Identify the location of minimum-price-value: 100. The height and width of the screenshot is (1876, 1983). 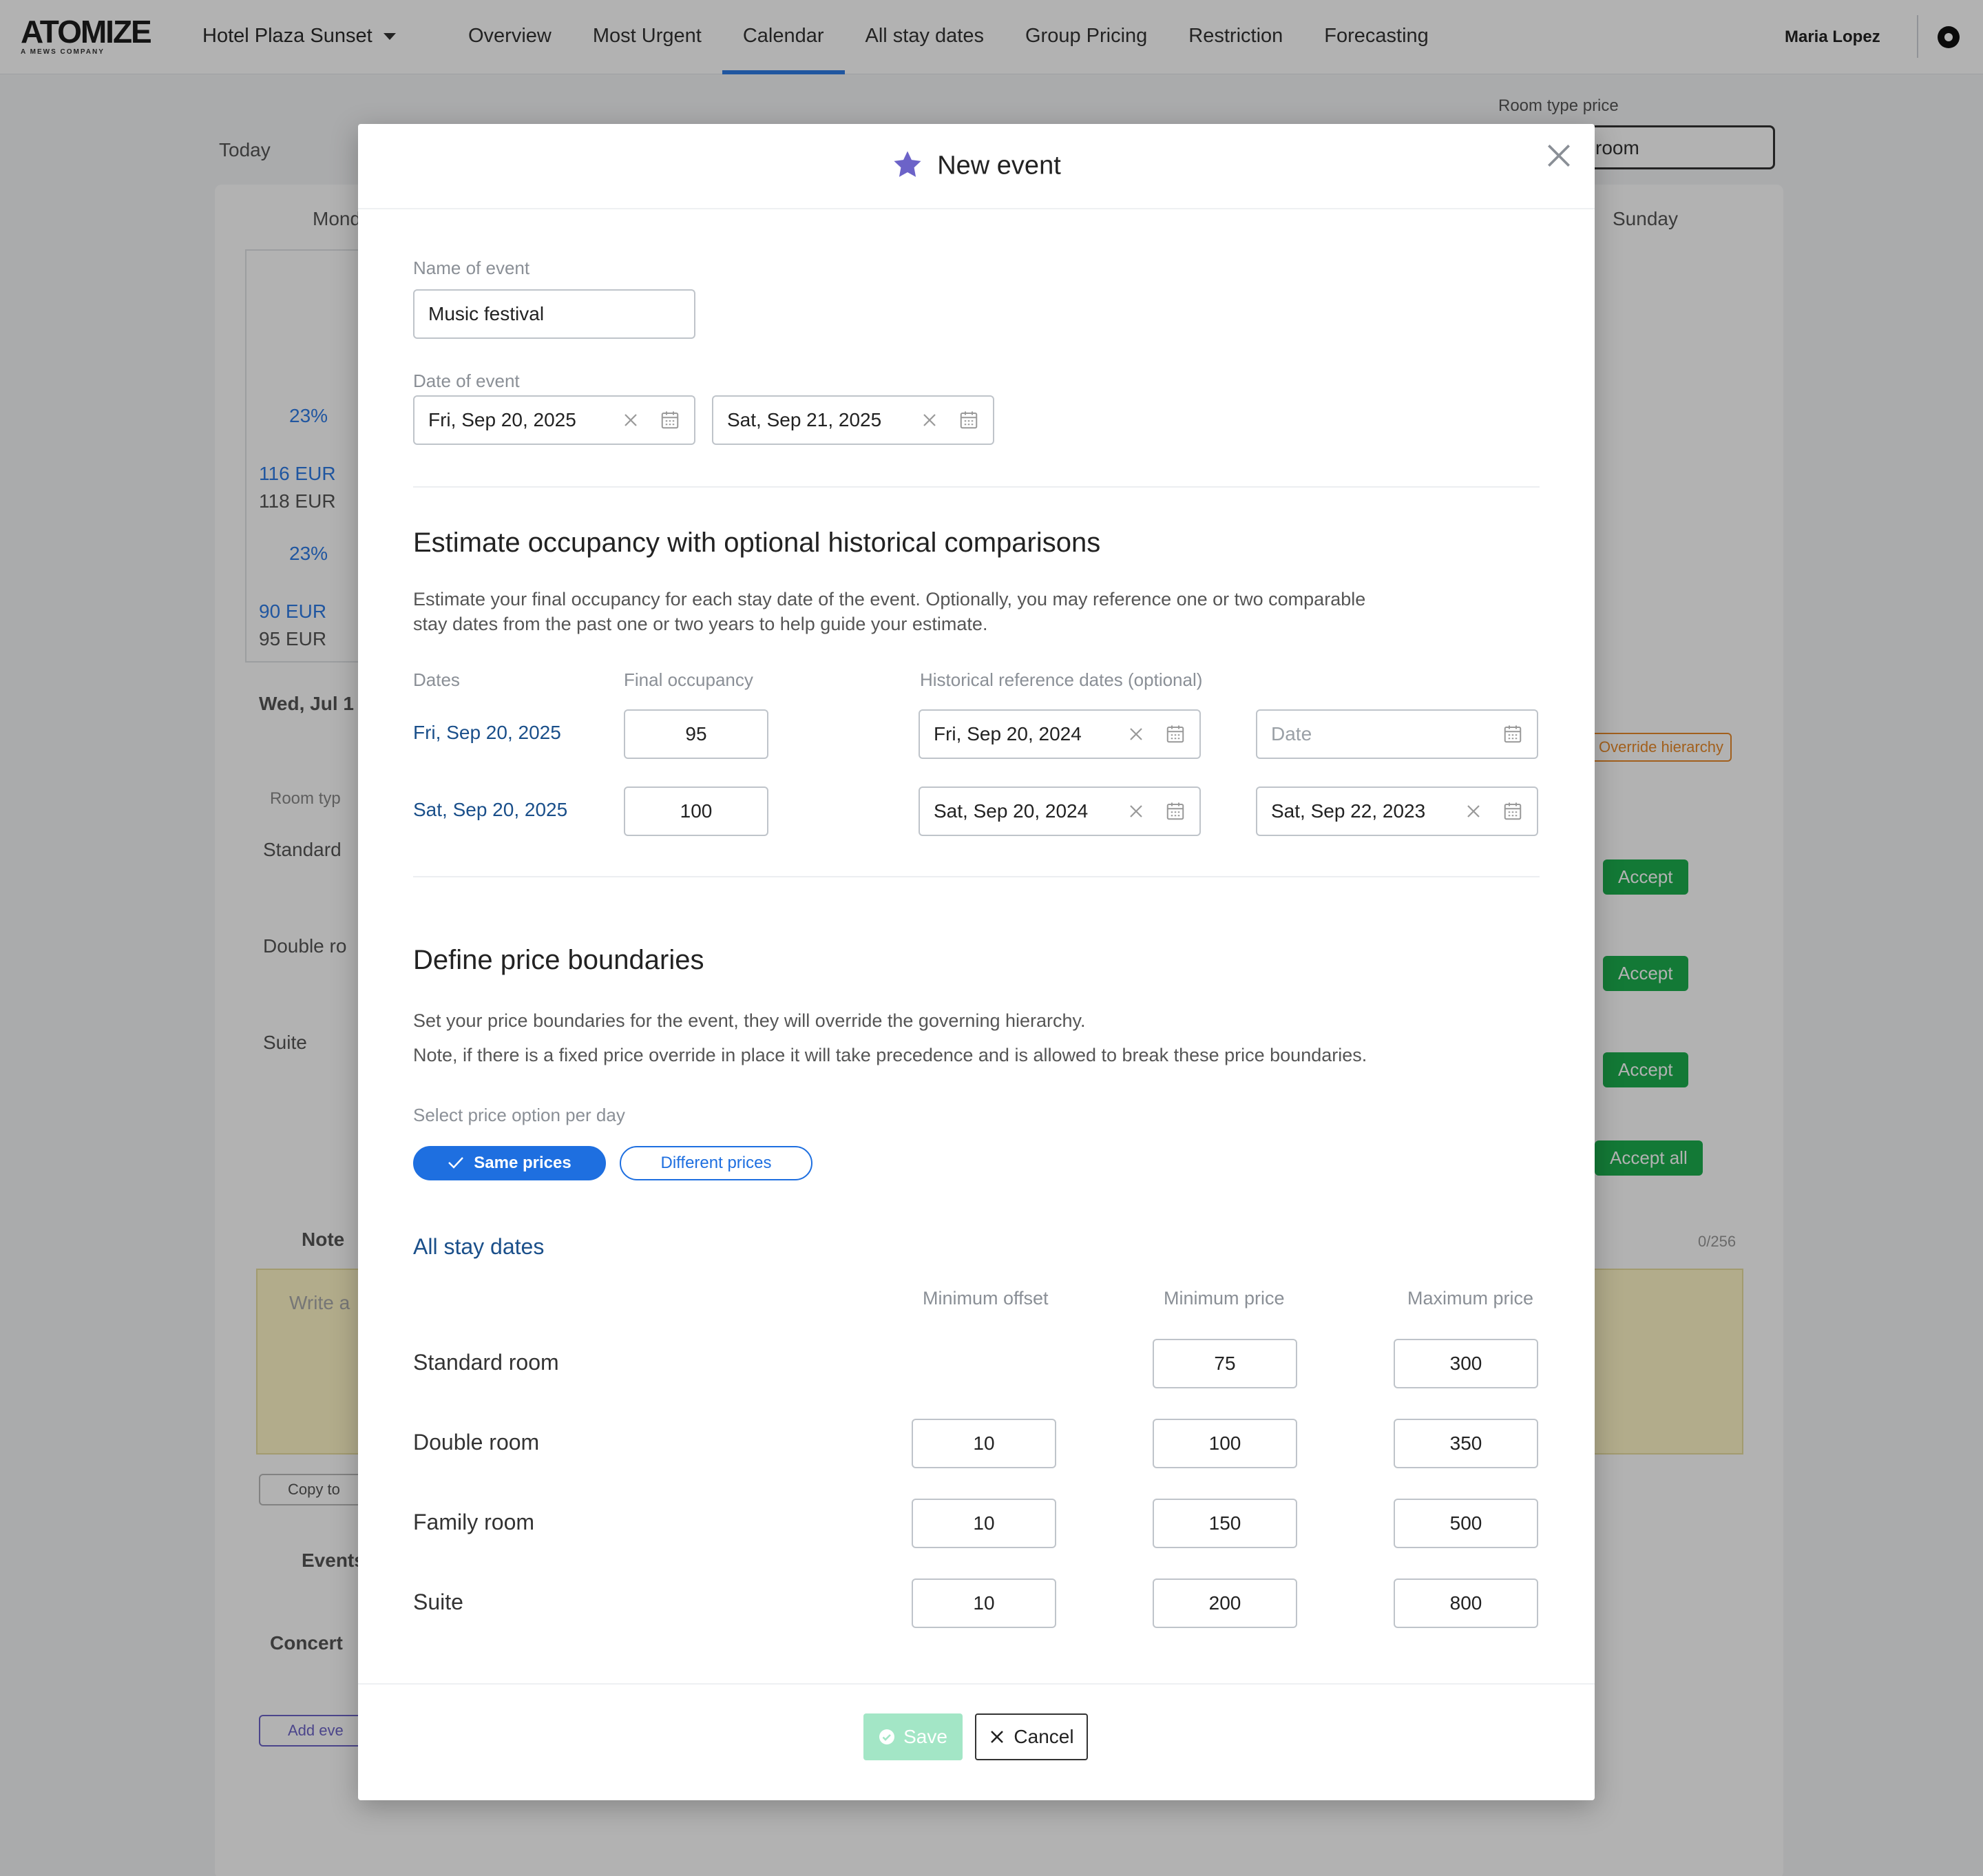
(1225, 1443).